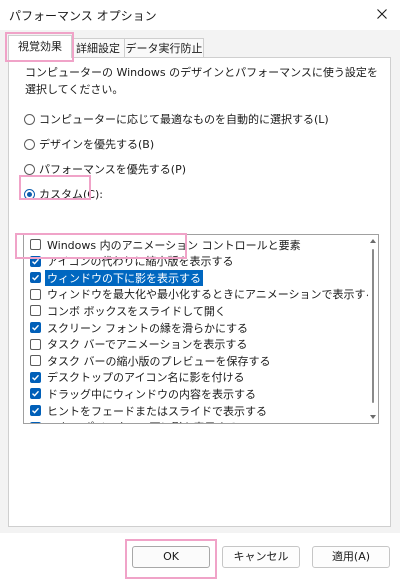 This screenshot has width=400, height=579. I want to click on ok-button: OK, so click(171, 557).